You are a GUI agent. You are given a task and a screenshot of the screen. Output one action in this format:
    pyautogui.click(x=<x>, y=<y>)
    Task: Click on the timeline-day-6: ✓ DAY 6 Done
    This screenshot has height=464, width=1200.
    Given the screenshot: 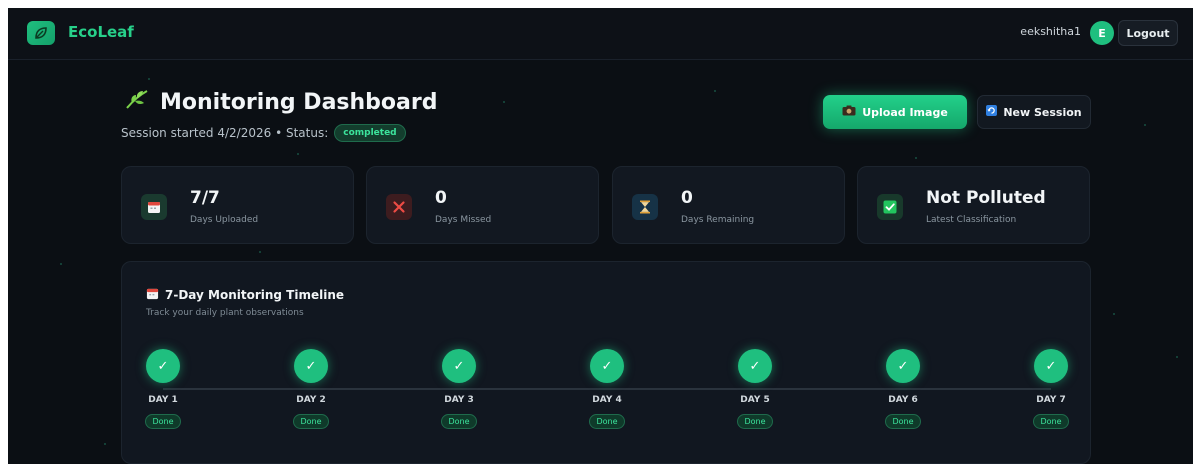 What is the action you would take?
    pyautogui.click(x=903, y=389)
    